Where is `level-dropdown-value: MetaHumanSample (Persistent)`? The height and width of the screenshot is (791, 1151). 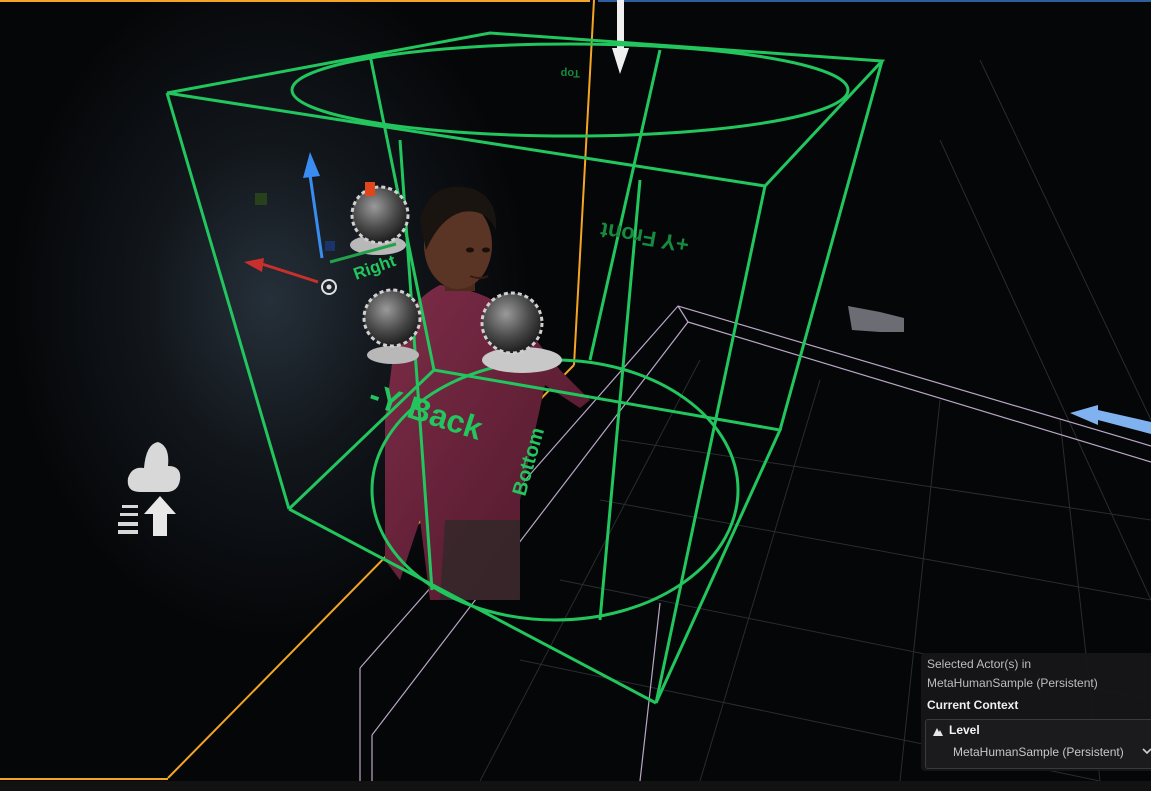 level-dropdown-value: MetaHumanSample (Persistent) is located at coordinates (1038, 752).